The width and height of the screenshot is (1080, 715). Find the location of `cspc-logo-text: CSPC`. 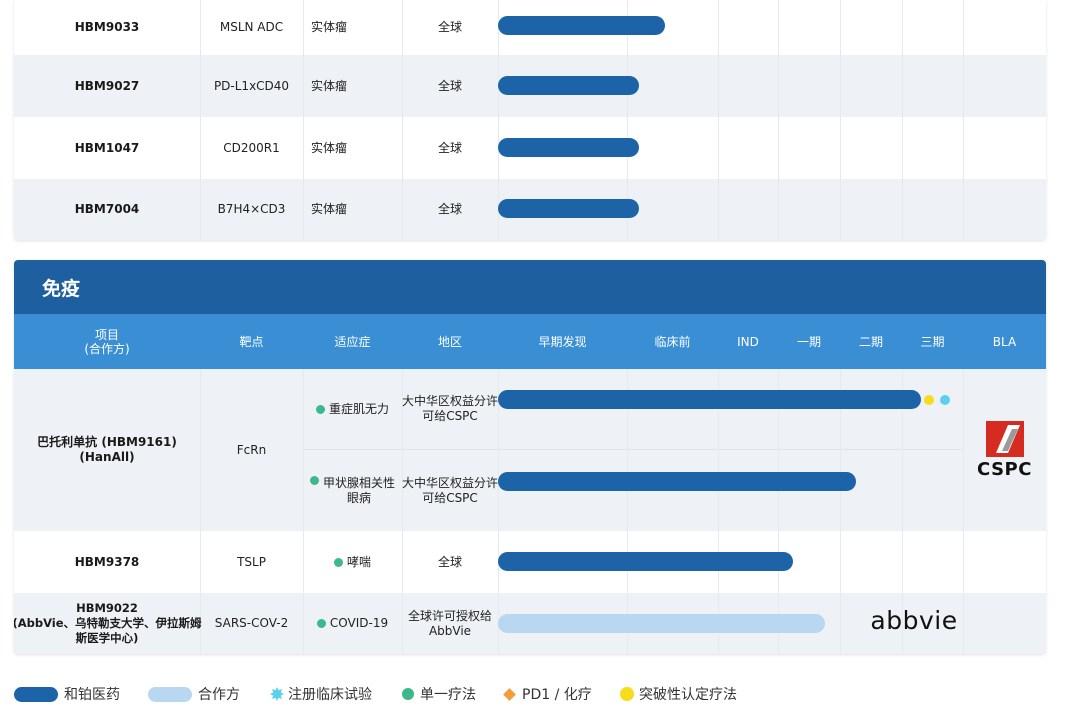

cspc-logo-text: CSPC is located at coordinates (1004, 469).